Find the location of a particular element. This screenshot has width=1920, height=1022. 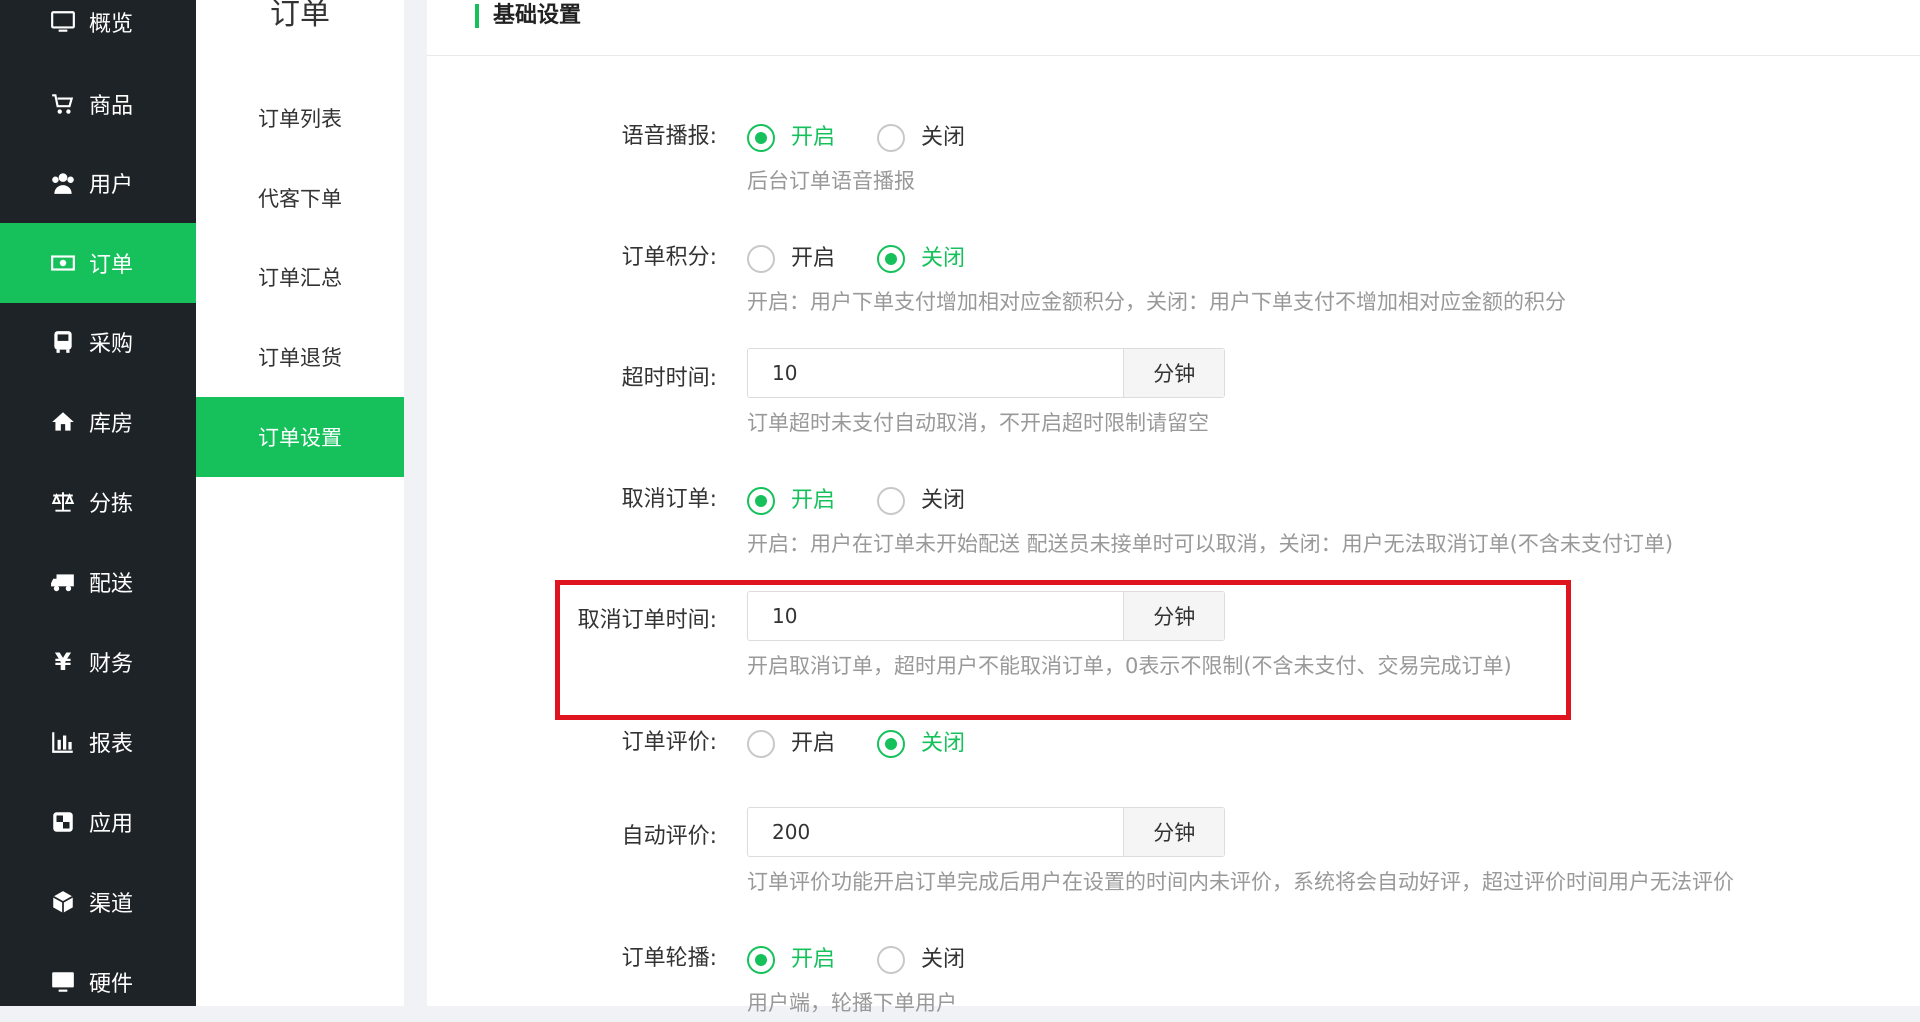

auto-review-label: 自动评价: is located at coordinates (669, 836).